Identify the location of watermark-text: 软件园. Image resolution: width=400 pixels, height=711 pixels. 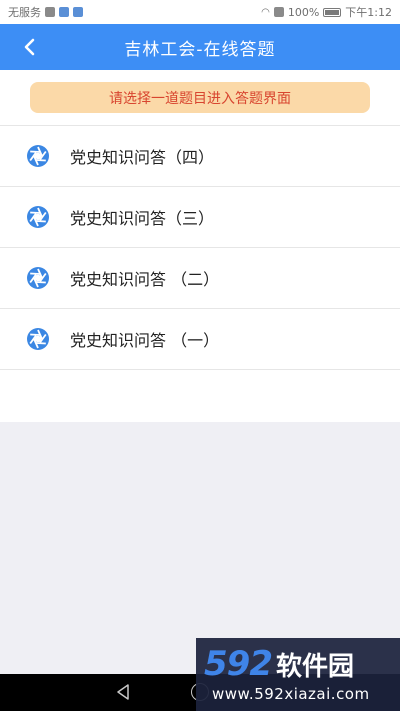
(314, 667).